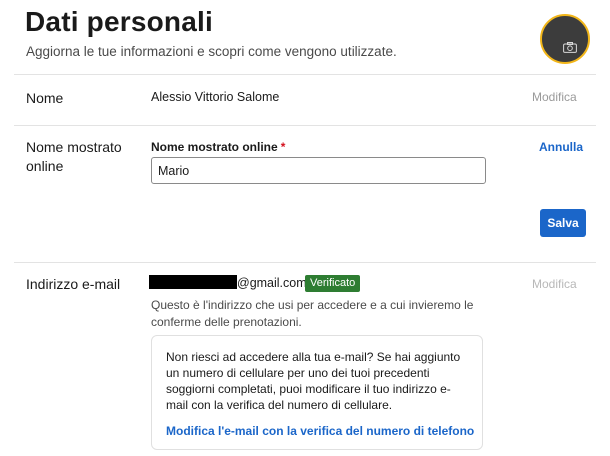 The image size is (610, 456). I want to click on save-button: Salva, so click(563, 223).